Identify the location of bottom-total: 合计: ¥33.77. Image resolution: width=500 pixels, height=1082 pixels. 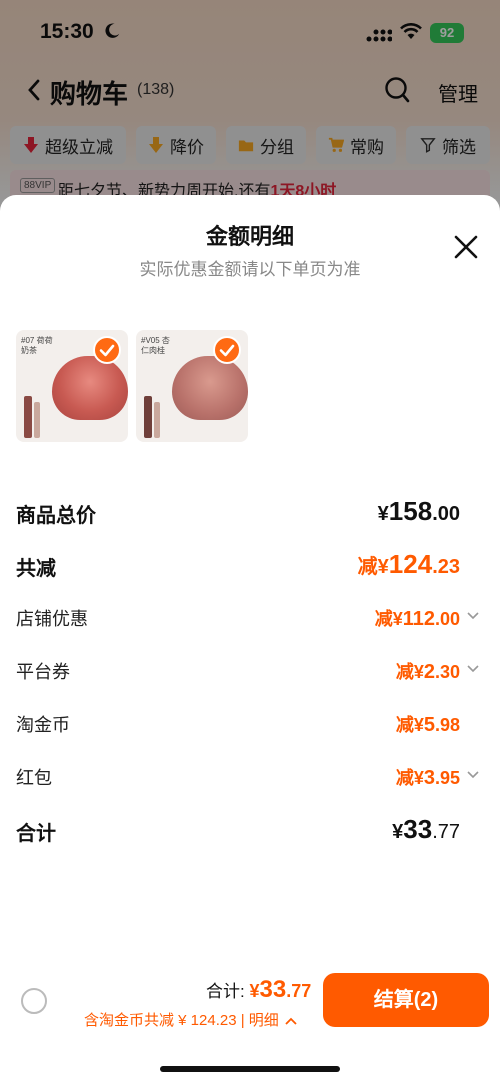
(258, 990).